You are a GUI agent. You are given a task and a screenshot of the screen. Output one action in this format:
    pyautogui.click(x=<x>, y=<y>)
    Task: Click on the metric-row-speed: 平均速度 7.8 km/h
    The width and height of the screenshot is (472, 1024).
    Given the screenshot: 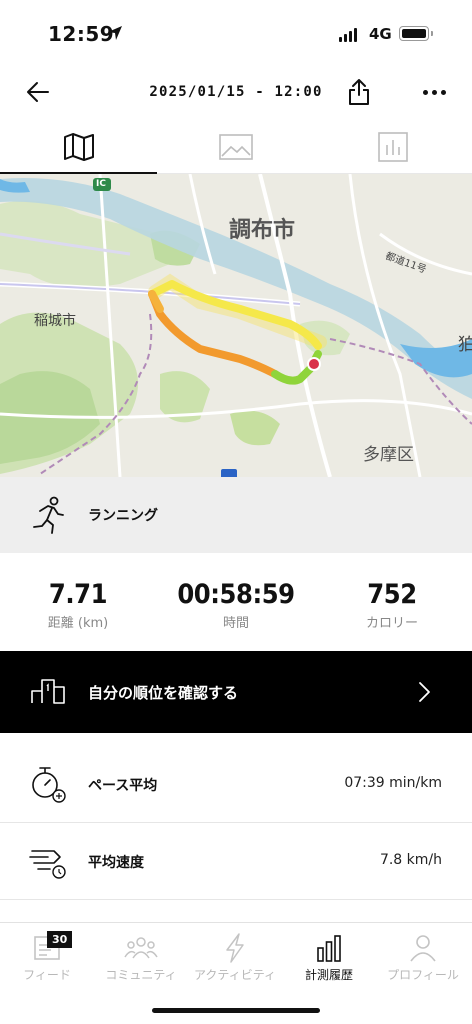 What is the action you would take?
    pyautogui.click(x=236, y=861)
    